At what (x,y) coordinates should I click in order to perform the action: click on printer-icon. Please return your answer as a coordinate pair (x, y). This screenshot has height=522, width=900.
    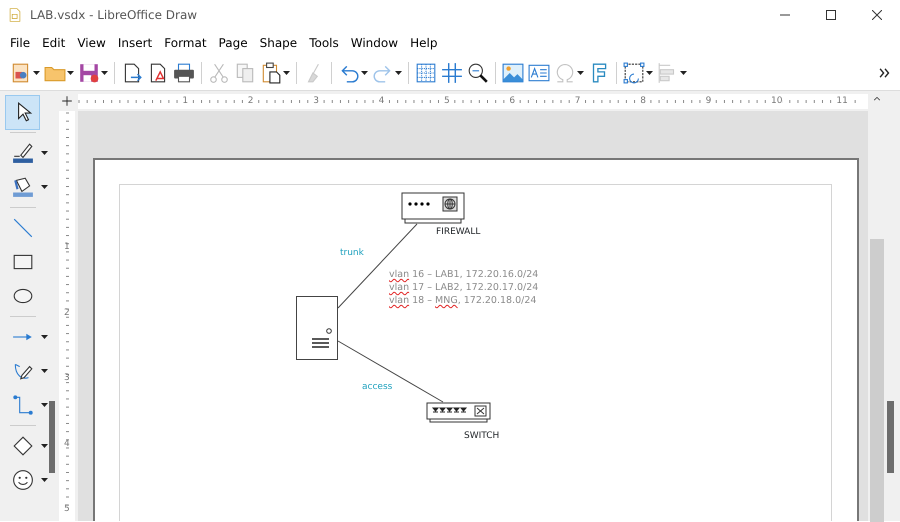
    Looking at the image, I should click on (184, 73).